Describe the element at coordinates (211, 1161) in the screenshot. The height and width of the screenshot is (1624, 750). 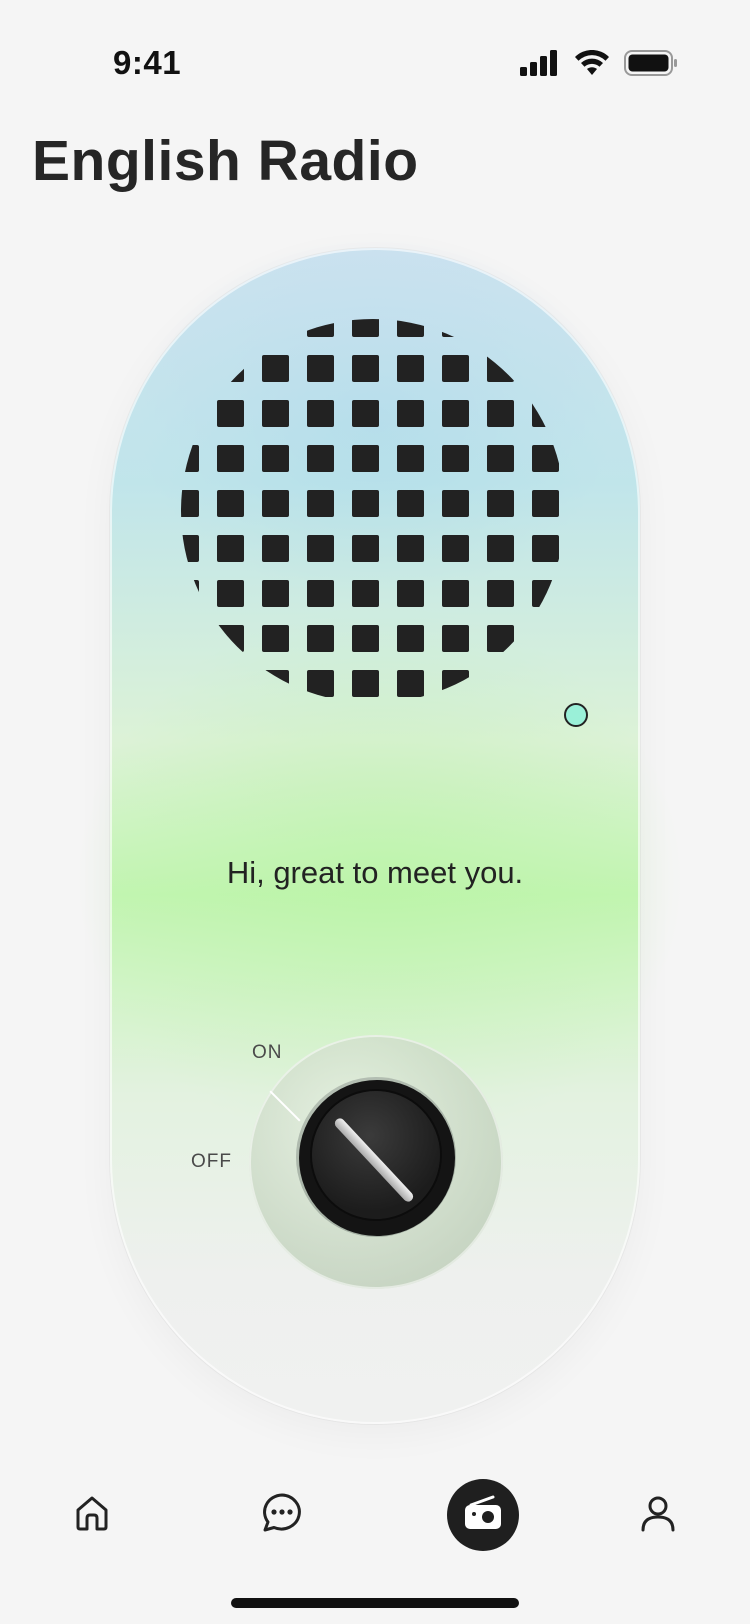
I see `knob-off-label: OFF` at that location.